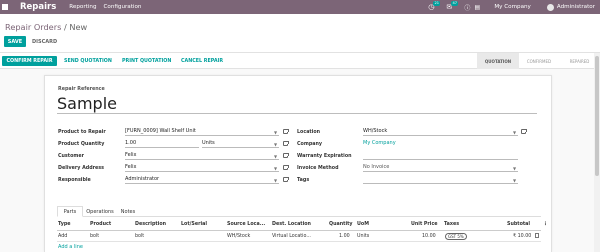 The width and height of the screenshot is (600, 252). What do you see at coordinates (341, 224) in the screenshot?
I see `col-quantity: Quantity` at bounding box center [341, 224].